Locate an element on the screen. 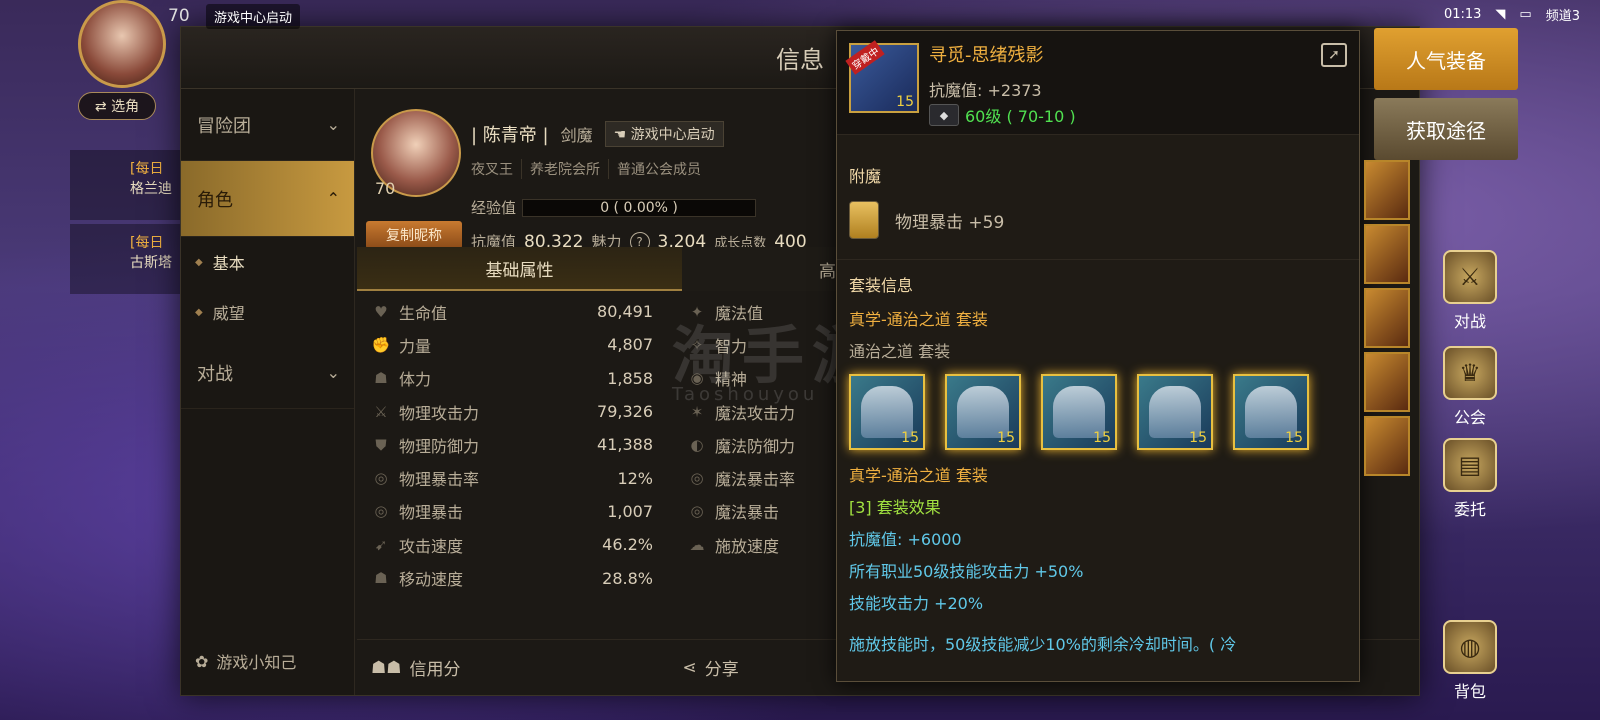 The image size is (1600, 720). quest-item: [每日 古斯塔 is located at coordinates (125, 259).